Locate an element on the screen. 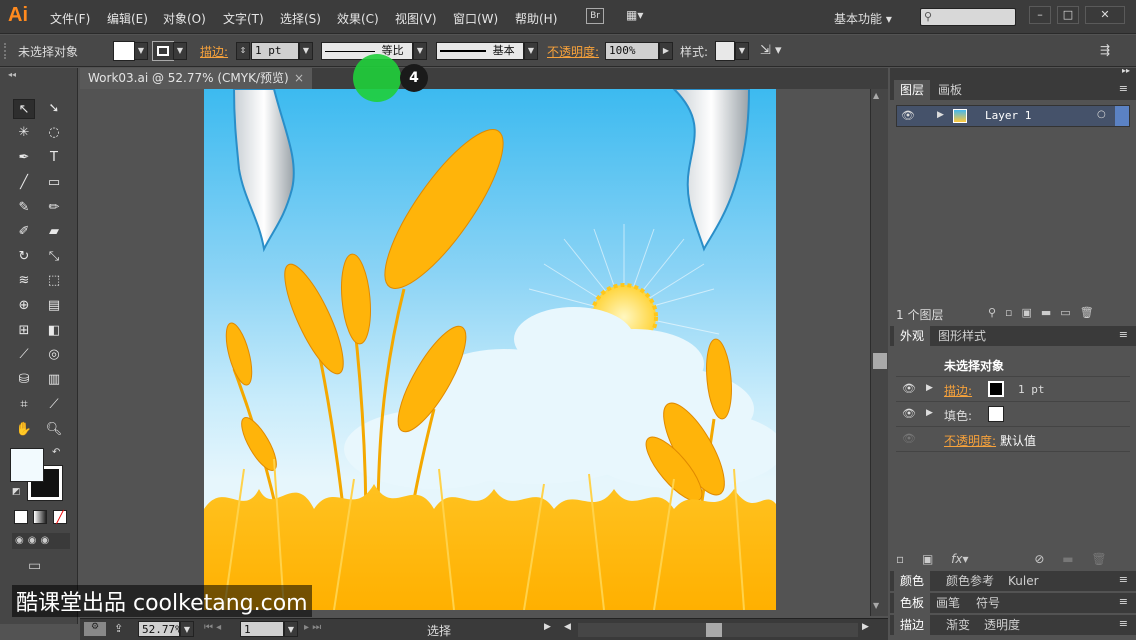 The height and width of the screenshot is (640, 1136). layer-row: 👁︎ ▶ Layer 1 ○ is located at coordinates (1013, 116).